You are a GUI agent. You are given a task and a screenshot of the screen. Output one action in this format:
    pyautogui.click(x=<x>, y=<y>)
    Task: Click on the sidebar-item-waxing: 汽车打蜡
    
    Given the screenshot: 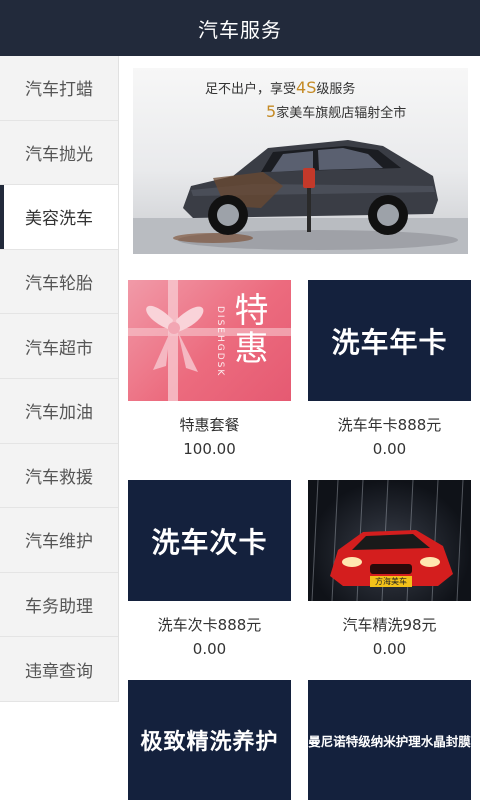 What is the action you would take?
    pyautogui.click(x=59, y=88)
    